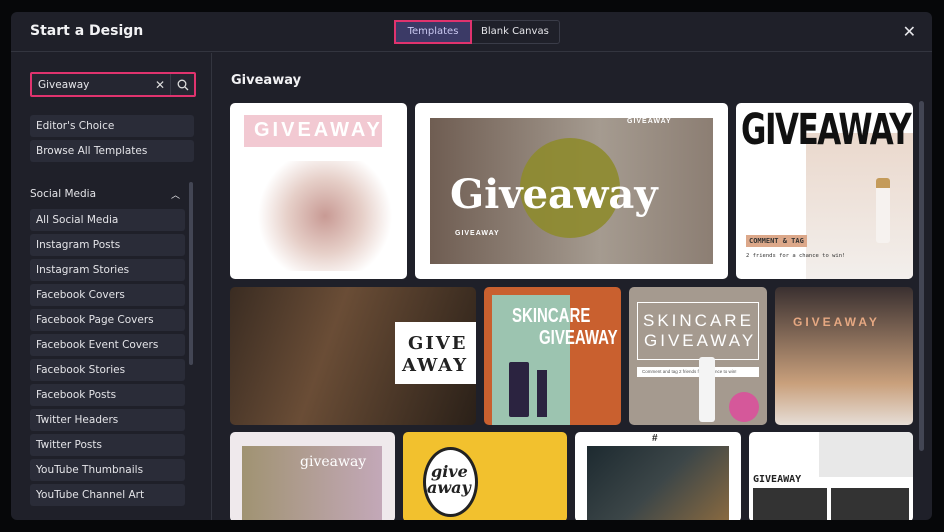 This screenshot has height=532, width=944. What do you see at coordinates (107, 370) in the screenshot?
I see `sidebar-item: Facebook Stories` at bounding box center [107, 370].